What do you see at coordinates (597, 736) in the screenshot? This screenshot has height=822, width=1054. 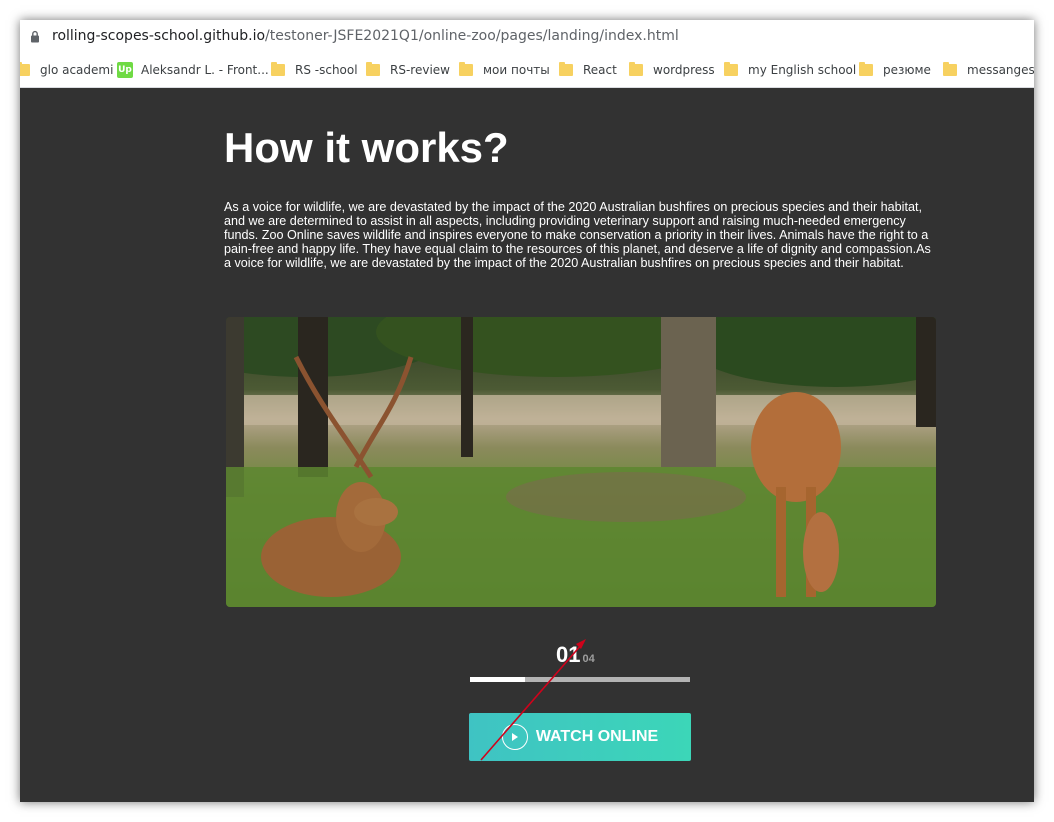 I see `watch-online-label: WATCH ONLINE` at bounding box center [597, 736].